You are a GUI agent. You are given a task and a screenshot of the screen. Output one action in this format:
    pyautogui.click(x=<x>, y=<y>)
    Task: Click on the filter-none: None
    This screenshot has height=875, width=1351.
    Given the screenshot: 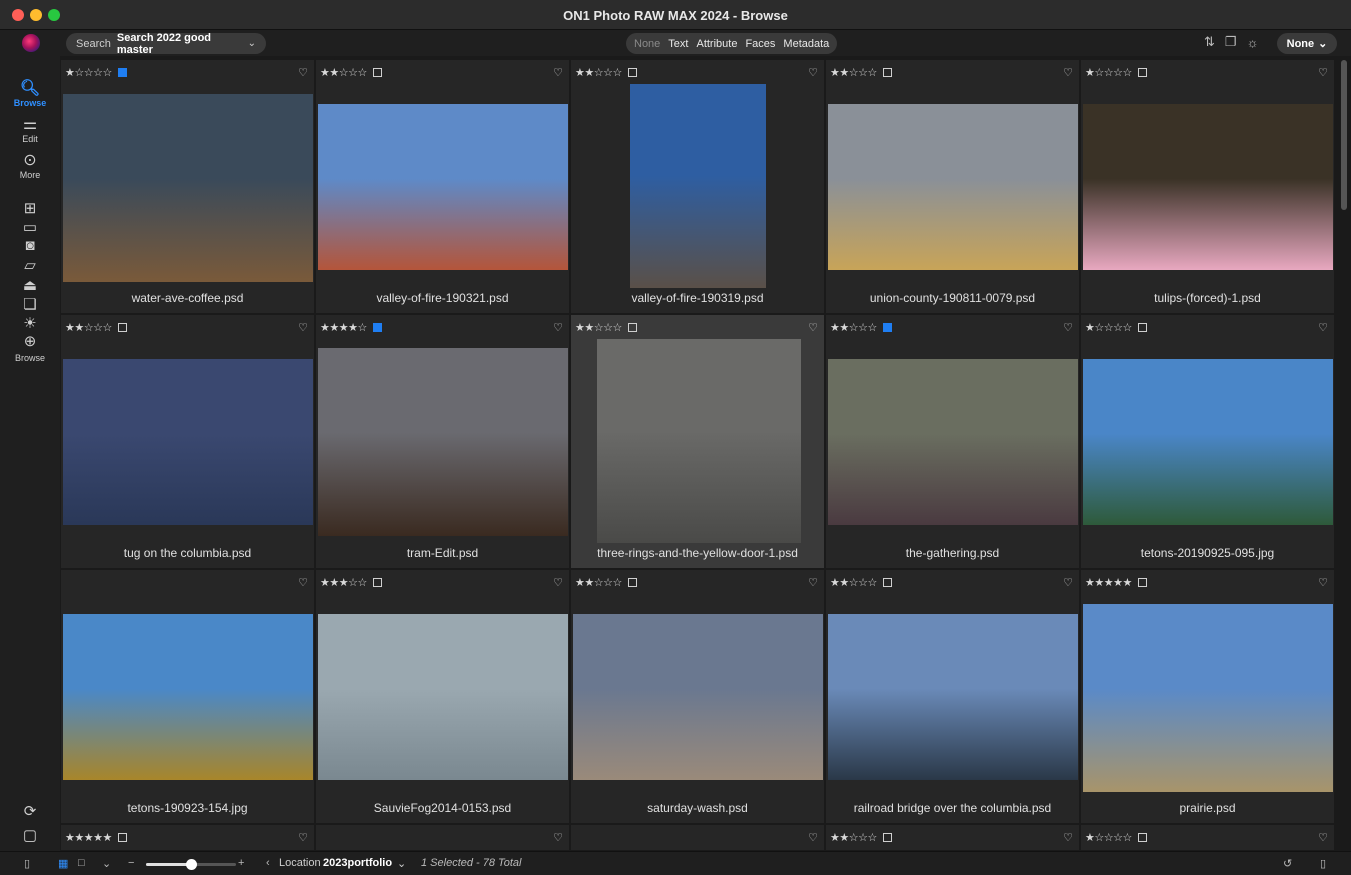 What is the action you would take?
    pyautogui.click(x=647, y=44)
    